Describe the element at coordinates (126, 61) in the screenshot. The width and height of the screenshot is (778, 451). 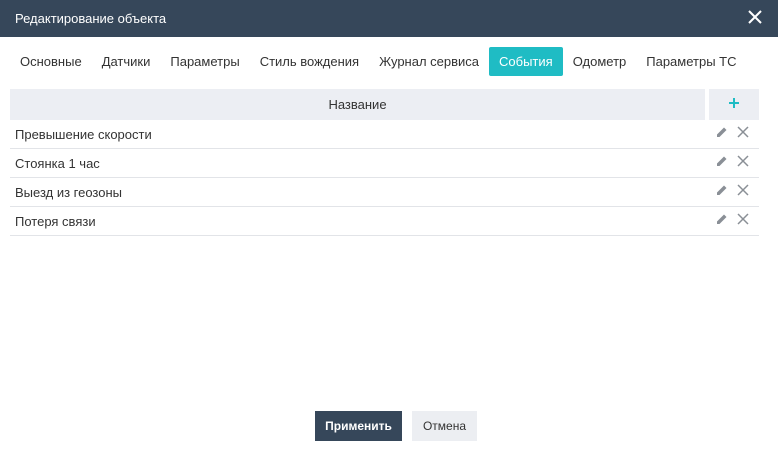
I see `tab-sensors: Датчики` at that location.